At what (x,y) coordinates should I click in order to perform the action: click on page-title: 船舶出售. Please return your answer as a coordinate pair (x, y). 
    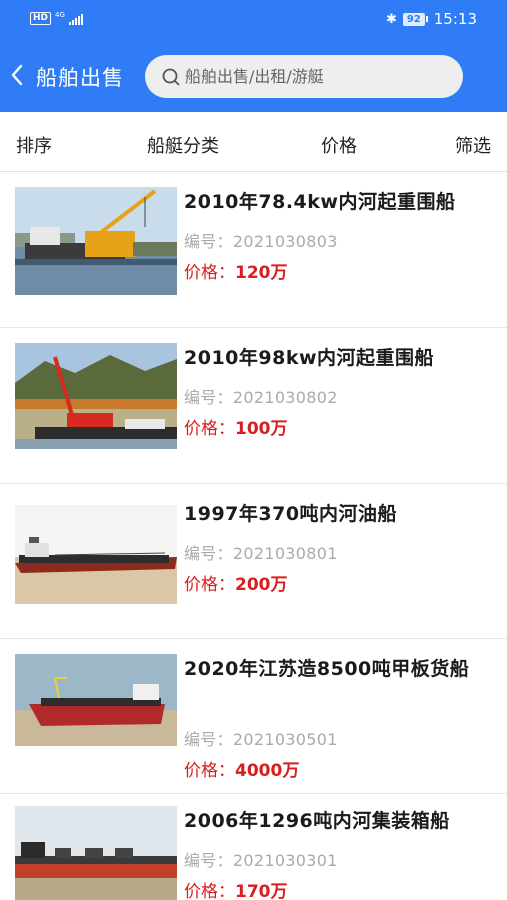
    Looking at the image, I should click on (80, 78).